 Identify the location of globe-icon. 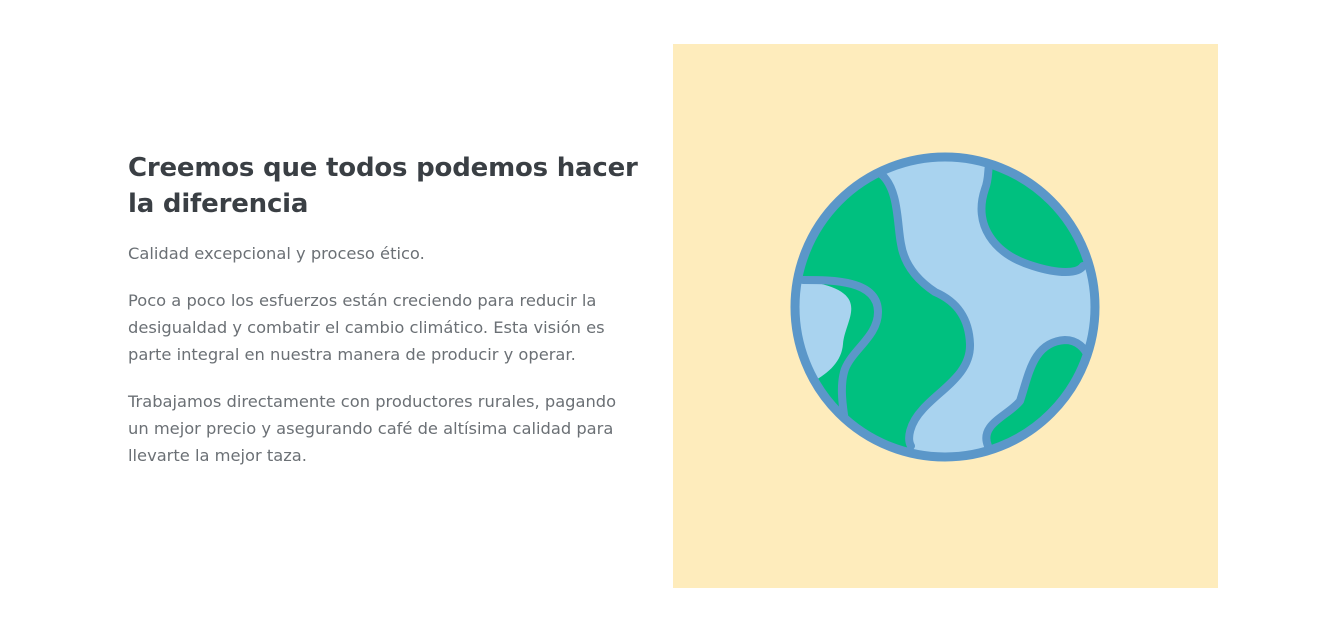
(945, 307).